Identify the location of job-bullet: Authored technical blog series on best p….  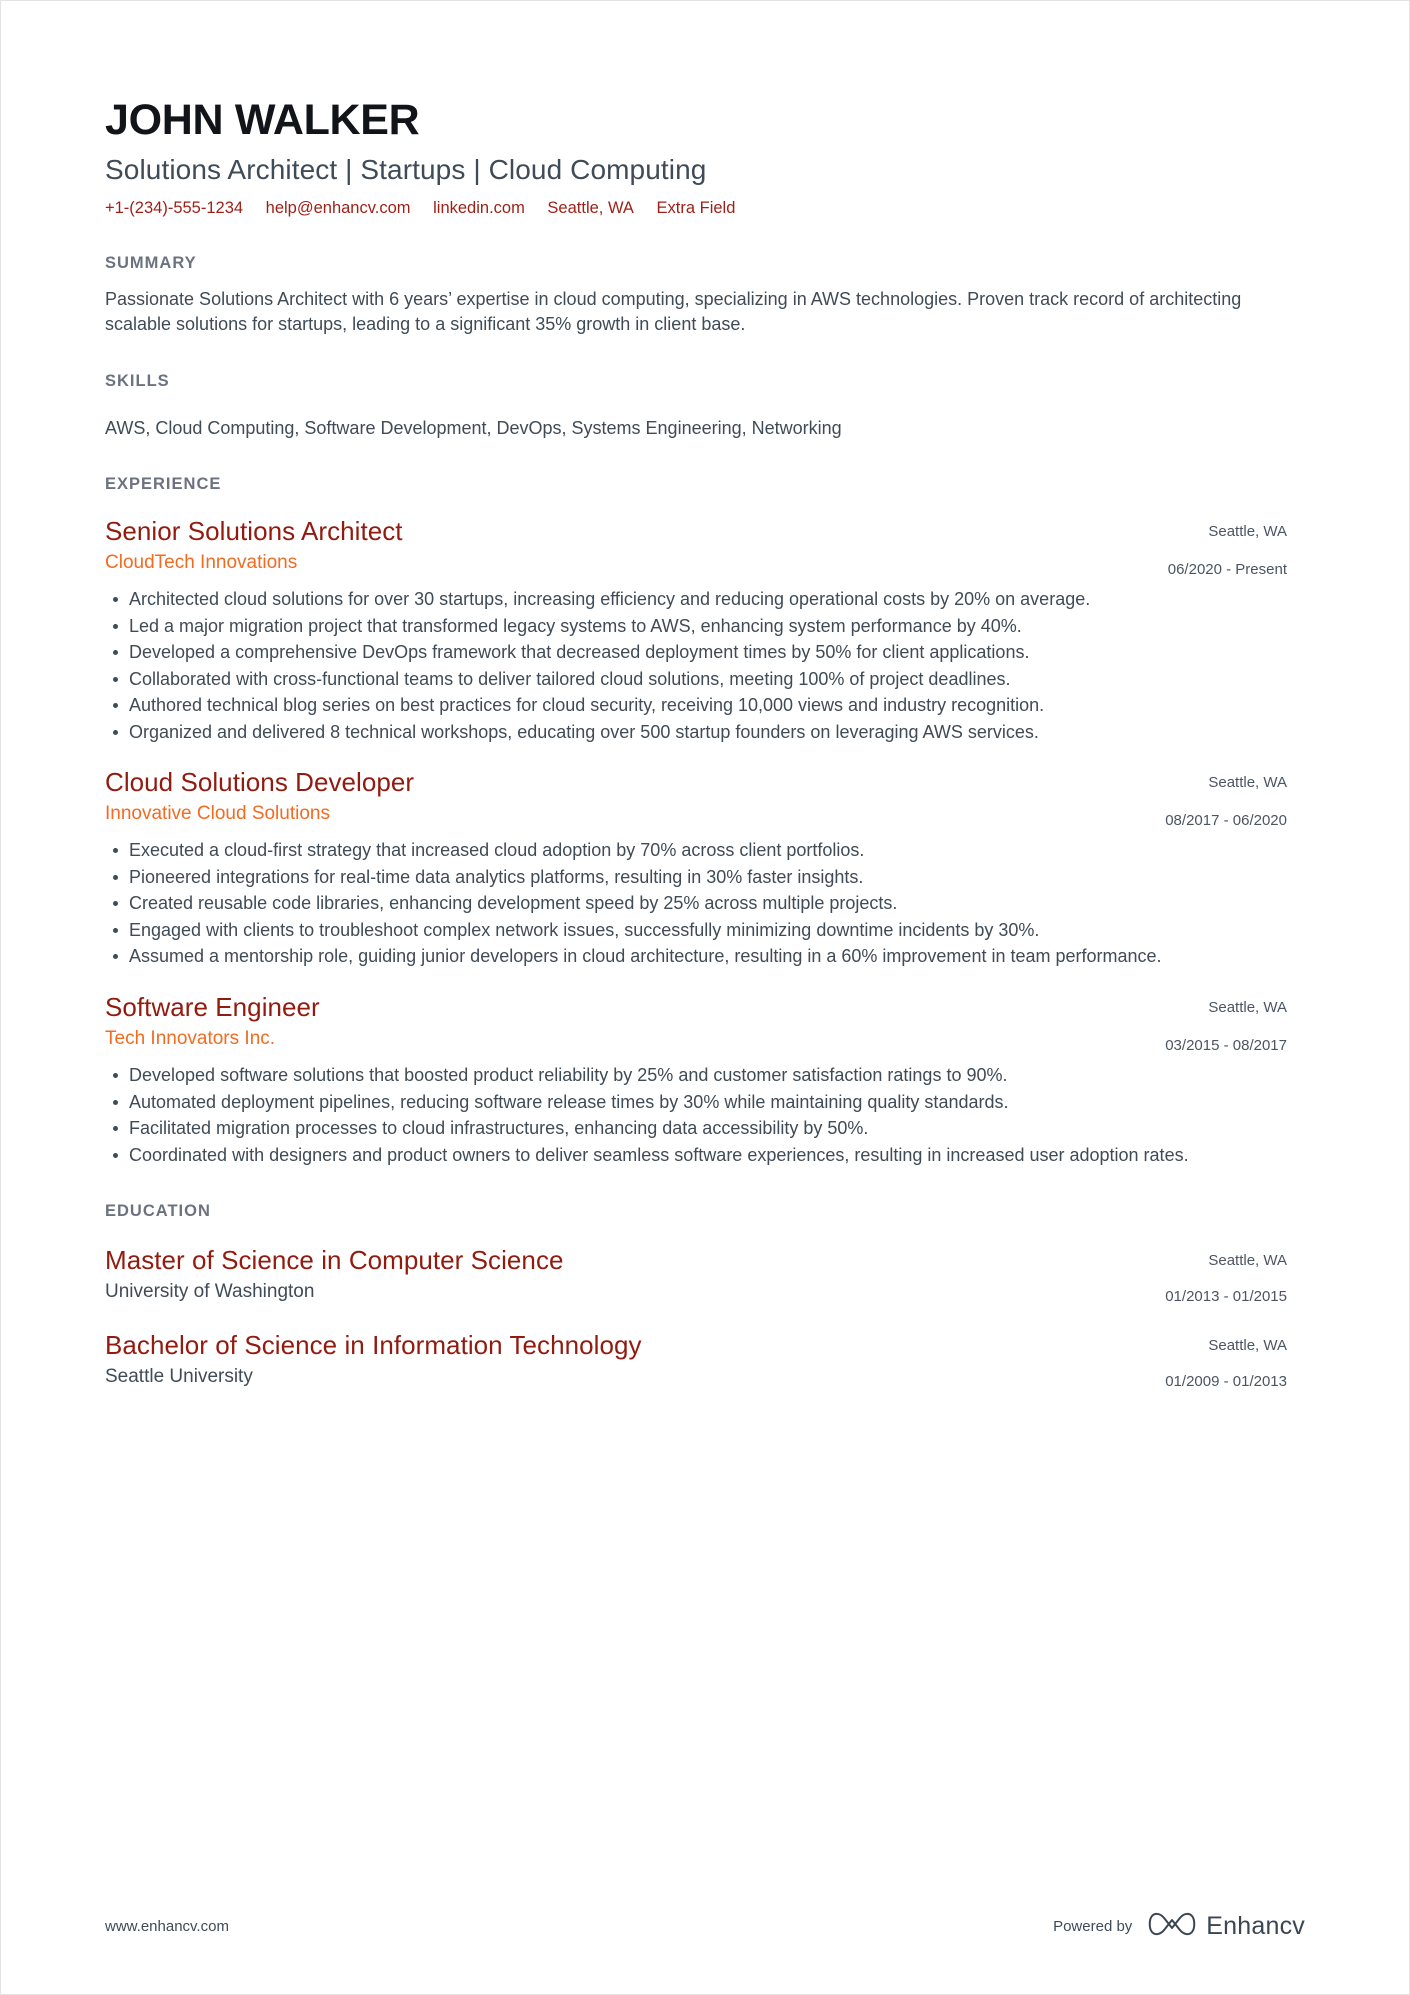
(696, 706).